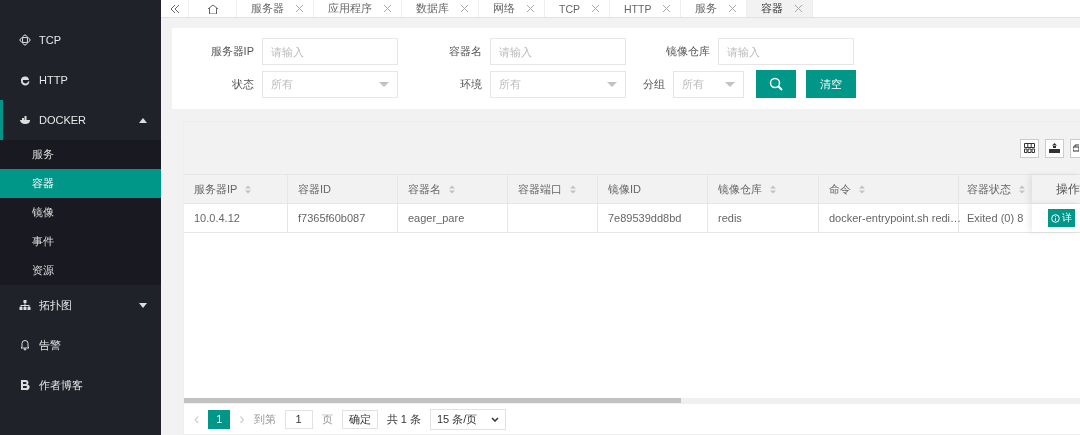  What do you see at coordinates (512, 8) in the screenshot?
I see `tab: 网络` at bounding box center [512, 8].